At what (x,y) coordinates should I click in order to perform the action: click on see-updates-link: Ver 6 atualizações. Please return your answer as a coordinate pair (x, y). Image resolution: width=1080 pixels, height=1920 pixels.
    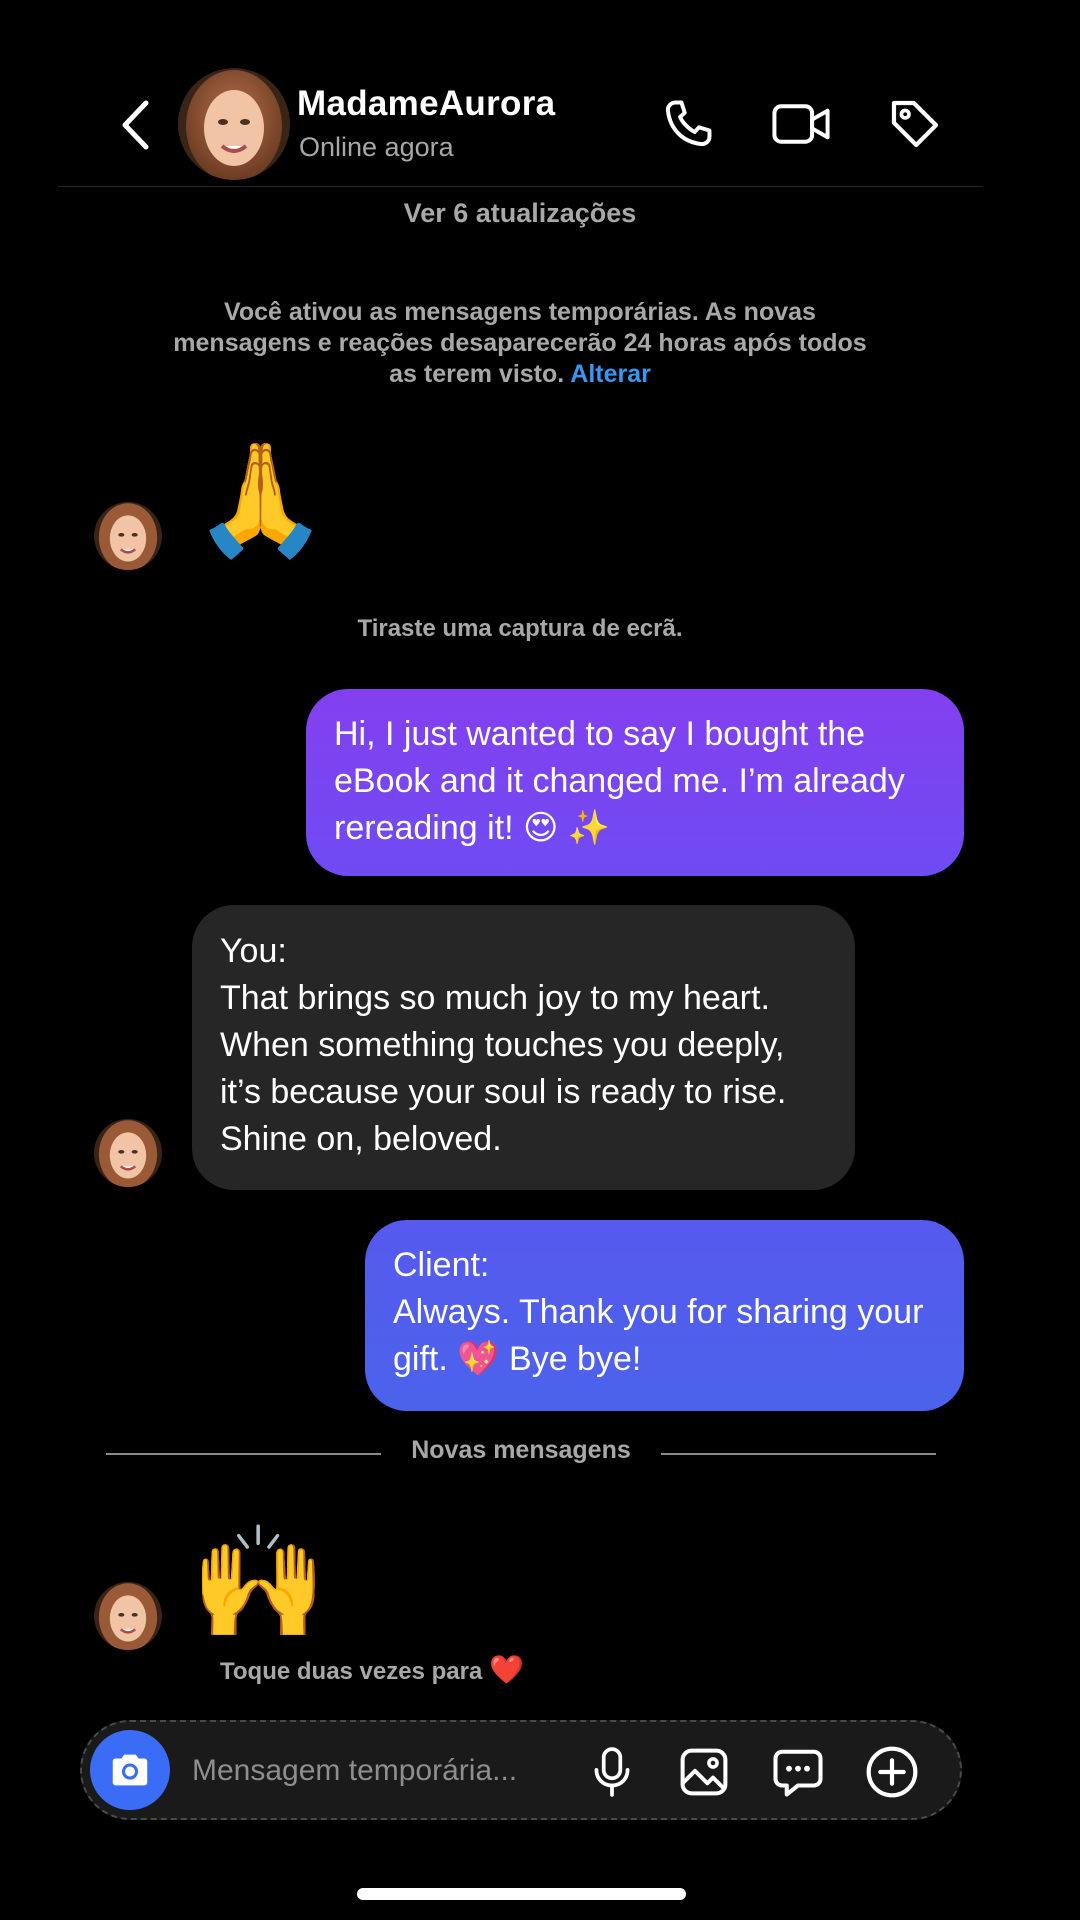
    Looking at the image, I should click on (520, 213).